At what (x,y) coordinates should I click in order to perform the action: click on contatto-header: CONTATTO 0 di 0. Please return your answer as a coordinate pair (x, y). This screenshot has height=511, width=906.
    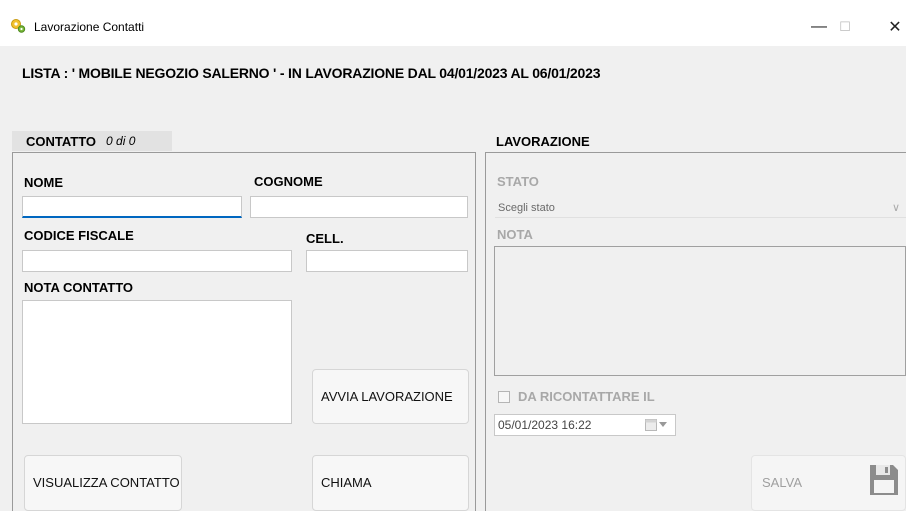
    Looking at the image, I should click on (92, 141).